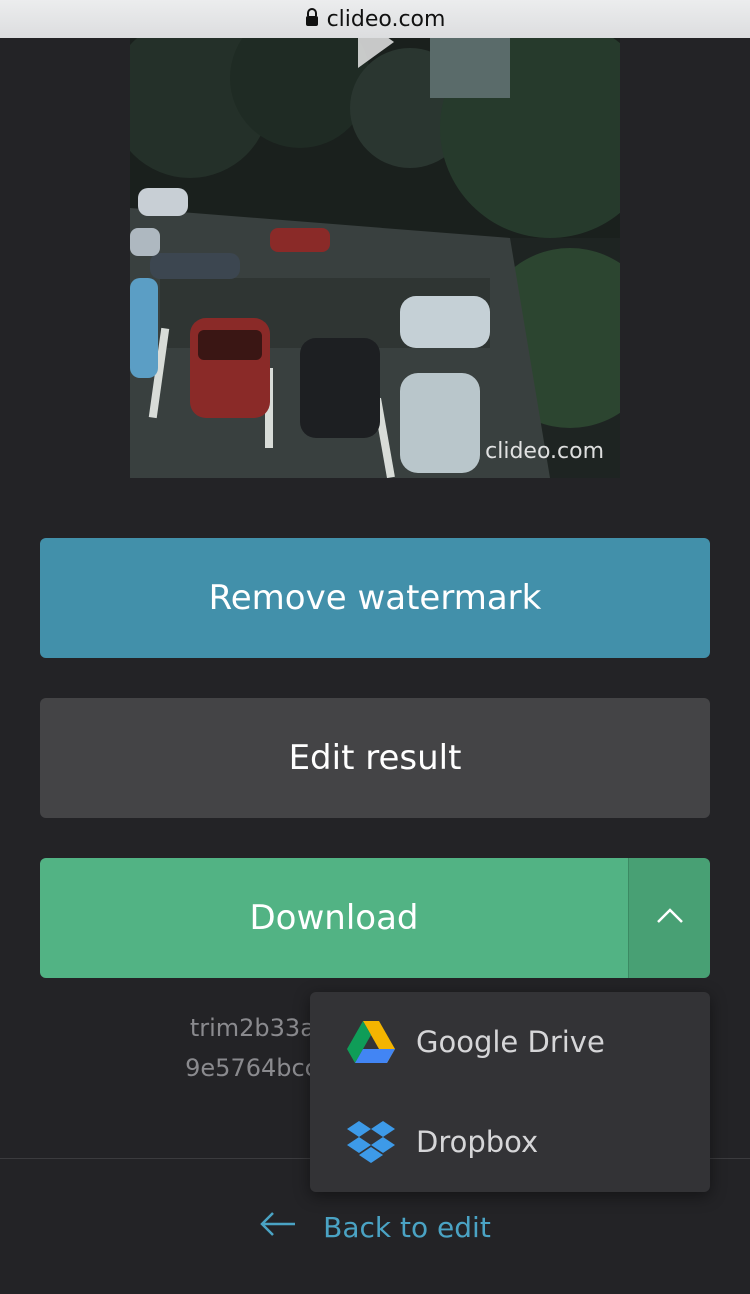 The height and width of the screenshot is (1294, 750). I want to click on video-watermark: clideo.com, so click(544, 451).